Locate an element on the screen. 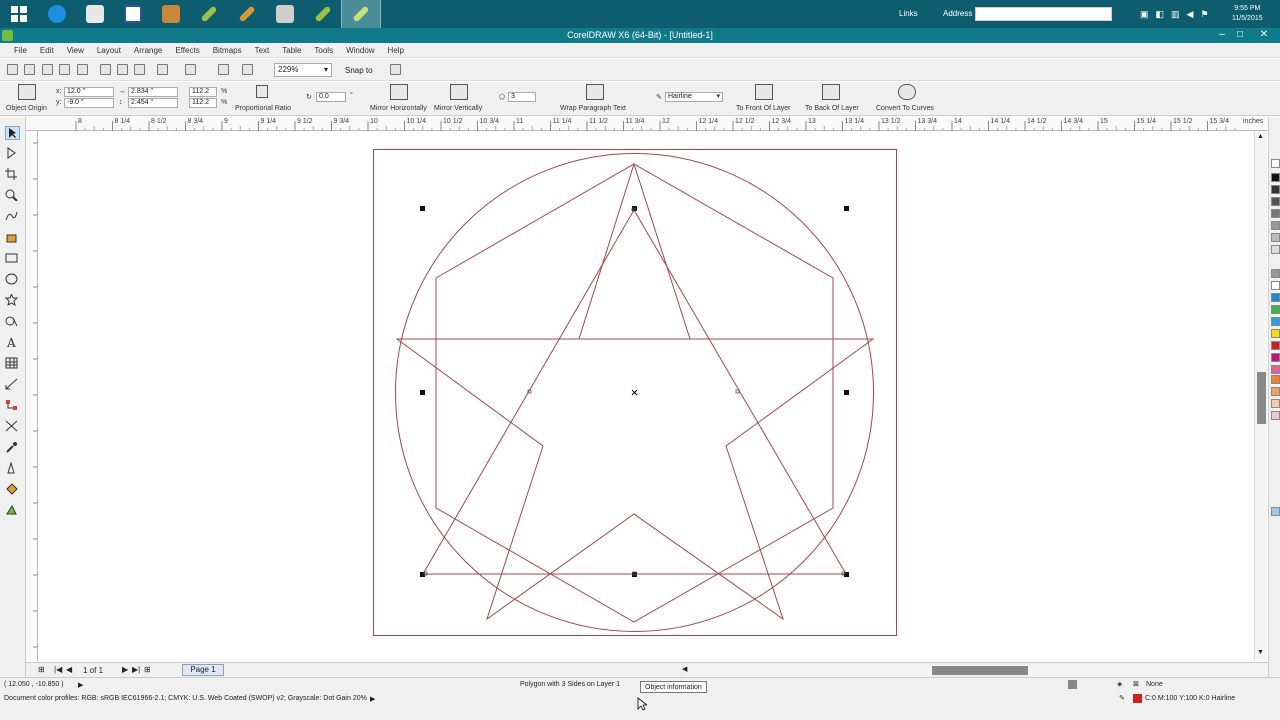 Image resolution: width=1280 pixels, height=720 pixels. to-back-of-layer-label: To Back Of Layer is located at coordinates (832, 108).